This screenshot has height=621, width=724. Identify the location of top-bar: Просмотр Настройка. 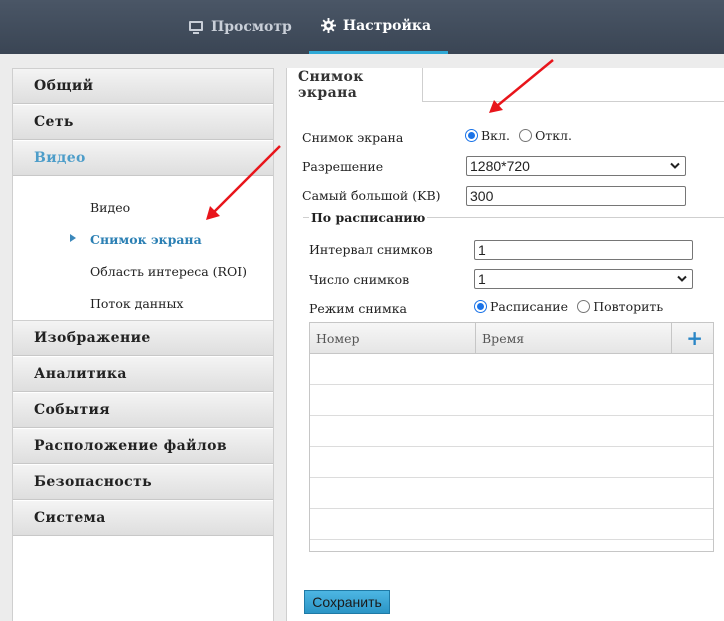
(362, 27).